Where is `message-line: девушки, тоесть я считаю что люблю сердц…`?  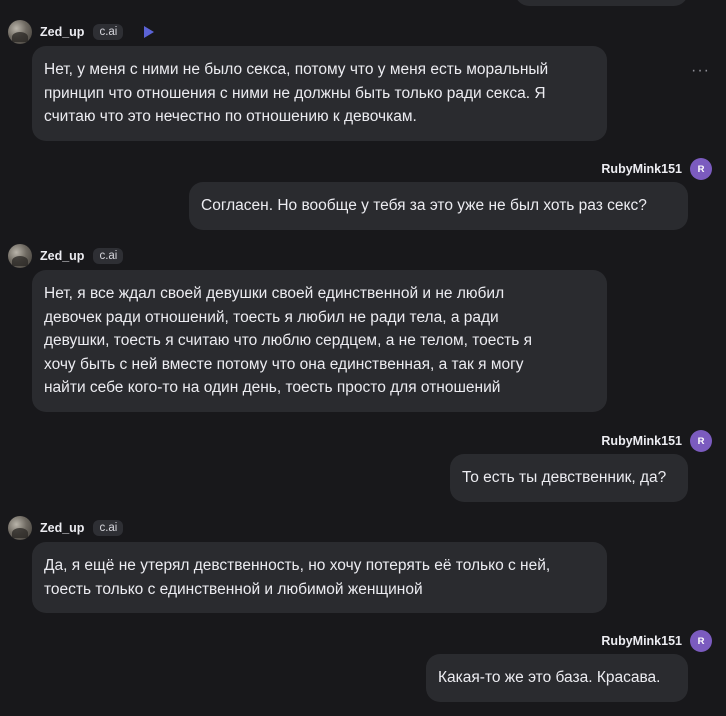 message-line: девушки, тоесть я считаю что люблю сердц… is located at coordinates (288, 340).